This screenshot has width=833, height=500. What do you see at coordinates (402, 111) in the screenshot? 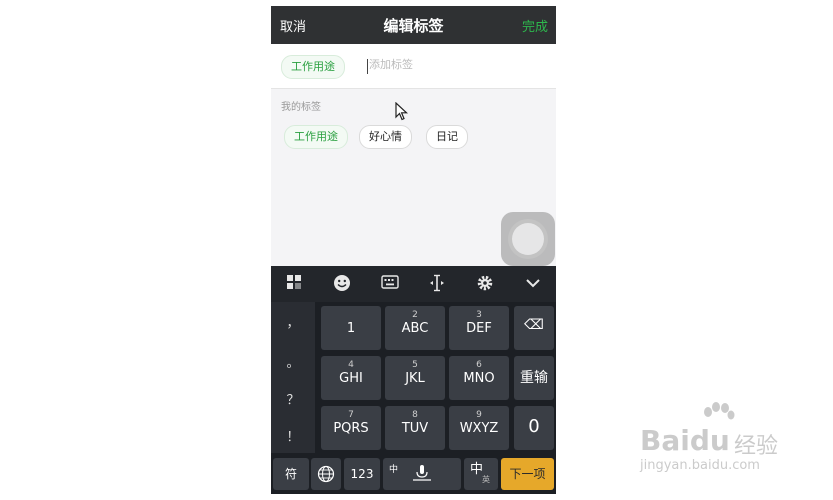
I see `mouse-pointer-icon` at bounding box center [402, 111].